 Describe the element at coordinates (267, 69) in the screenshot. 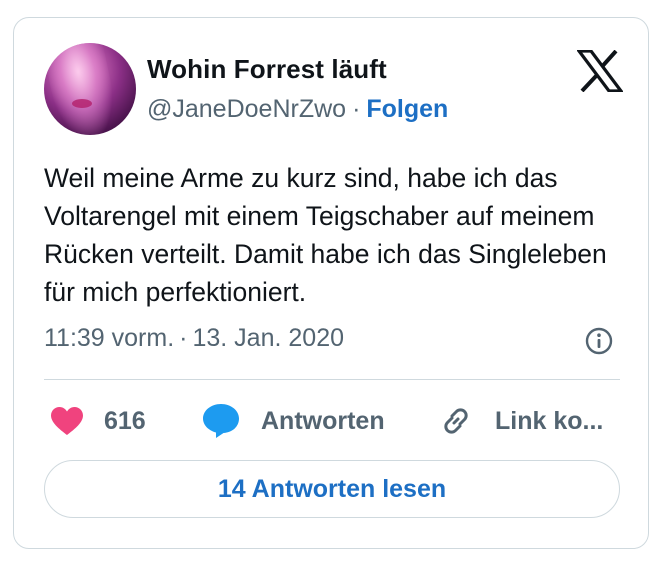

I see `author-display-name: Wohin Forrest läuft` at that location.